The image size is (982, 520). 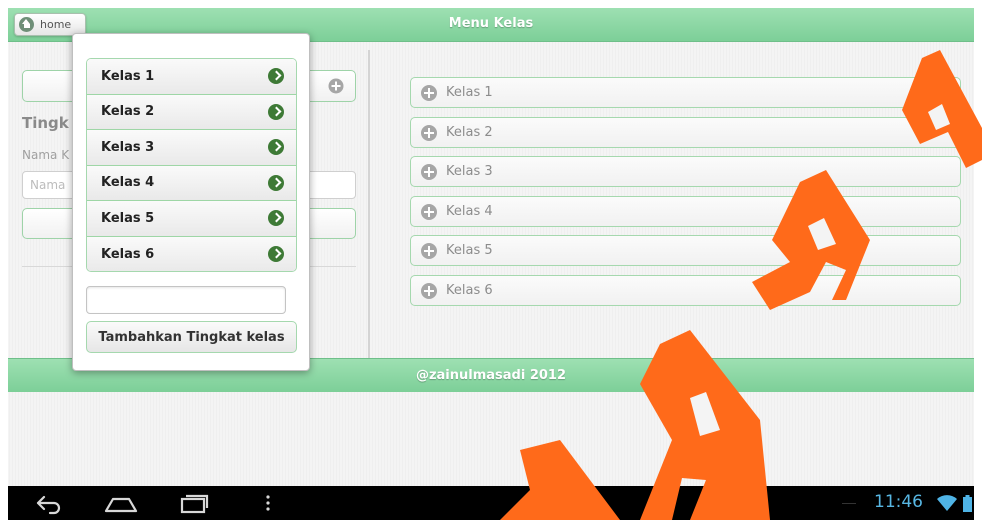 I want to click on popup-kelas-item: Kelas 4, so click(x=191, y=183).